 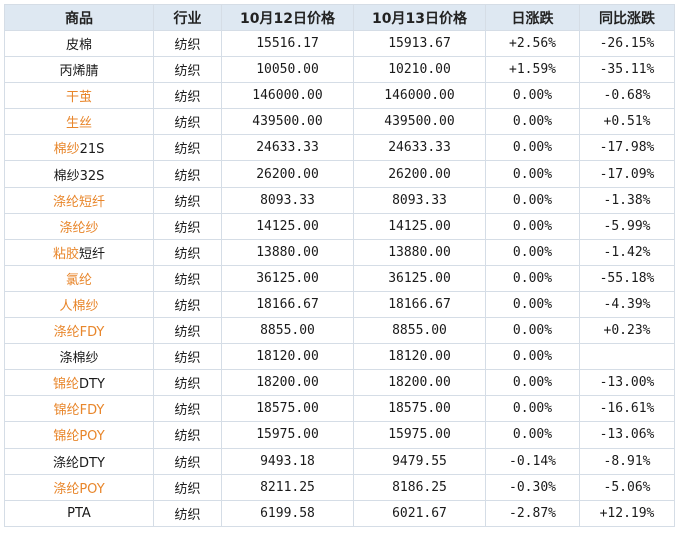 What do you see at coordinates (419, 357) in the screenshot?
I see `cell-price-oct13: 18120.00` at bounding box center [419, 357].